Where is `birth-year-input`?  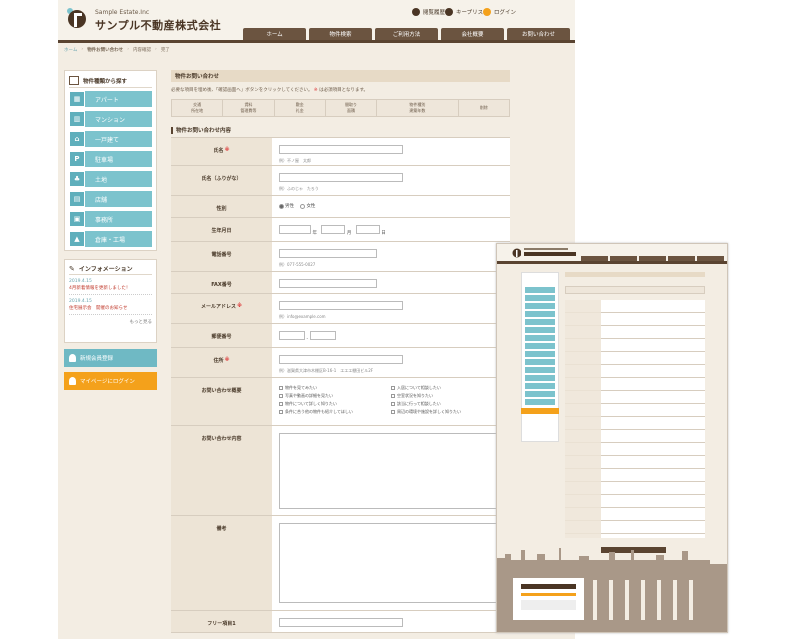 birth-year-input is located at coordinates (295, 229).